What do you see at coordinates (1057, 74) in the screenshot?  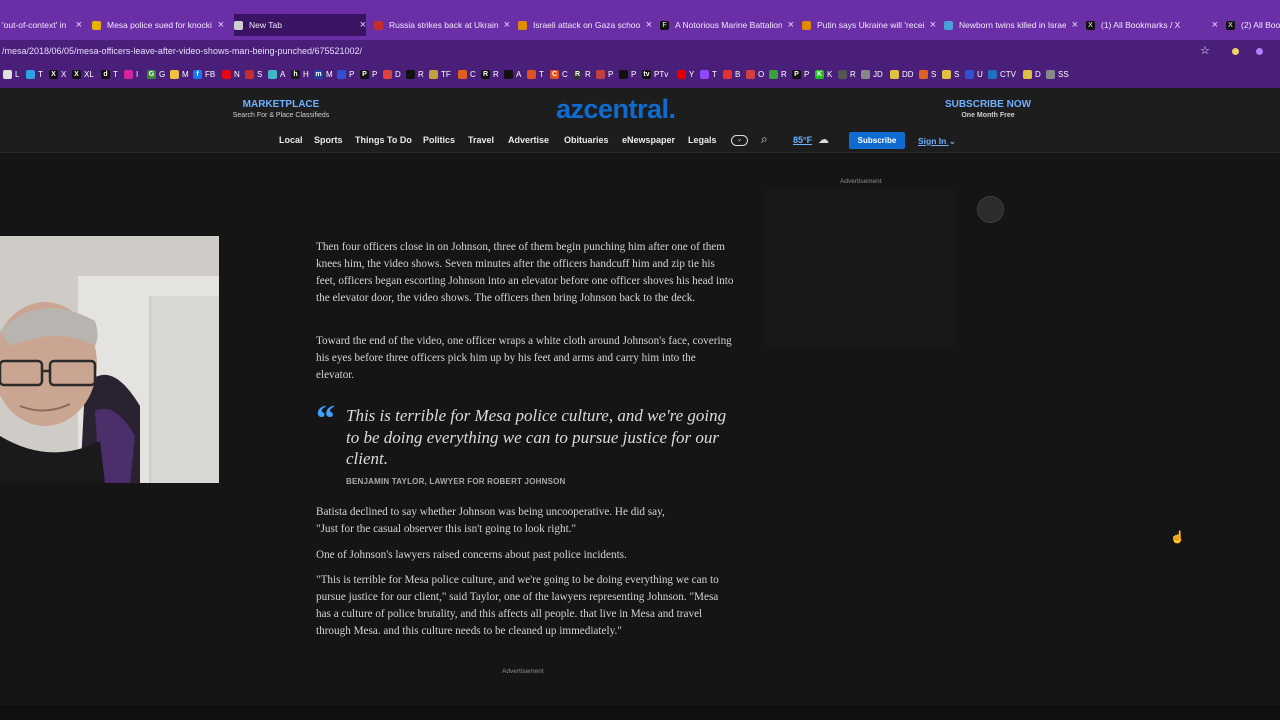 I see `bookmark-item: SS` at bounding box center [1057, 74].